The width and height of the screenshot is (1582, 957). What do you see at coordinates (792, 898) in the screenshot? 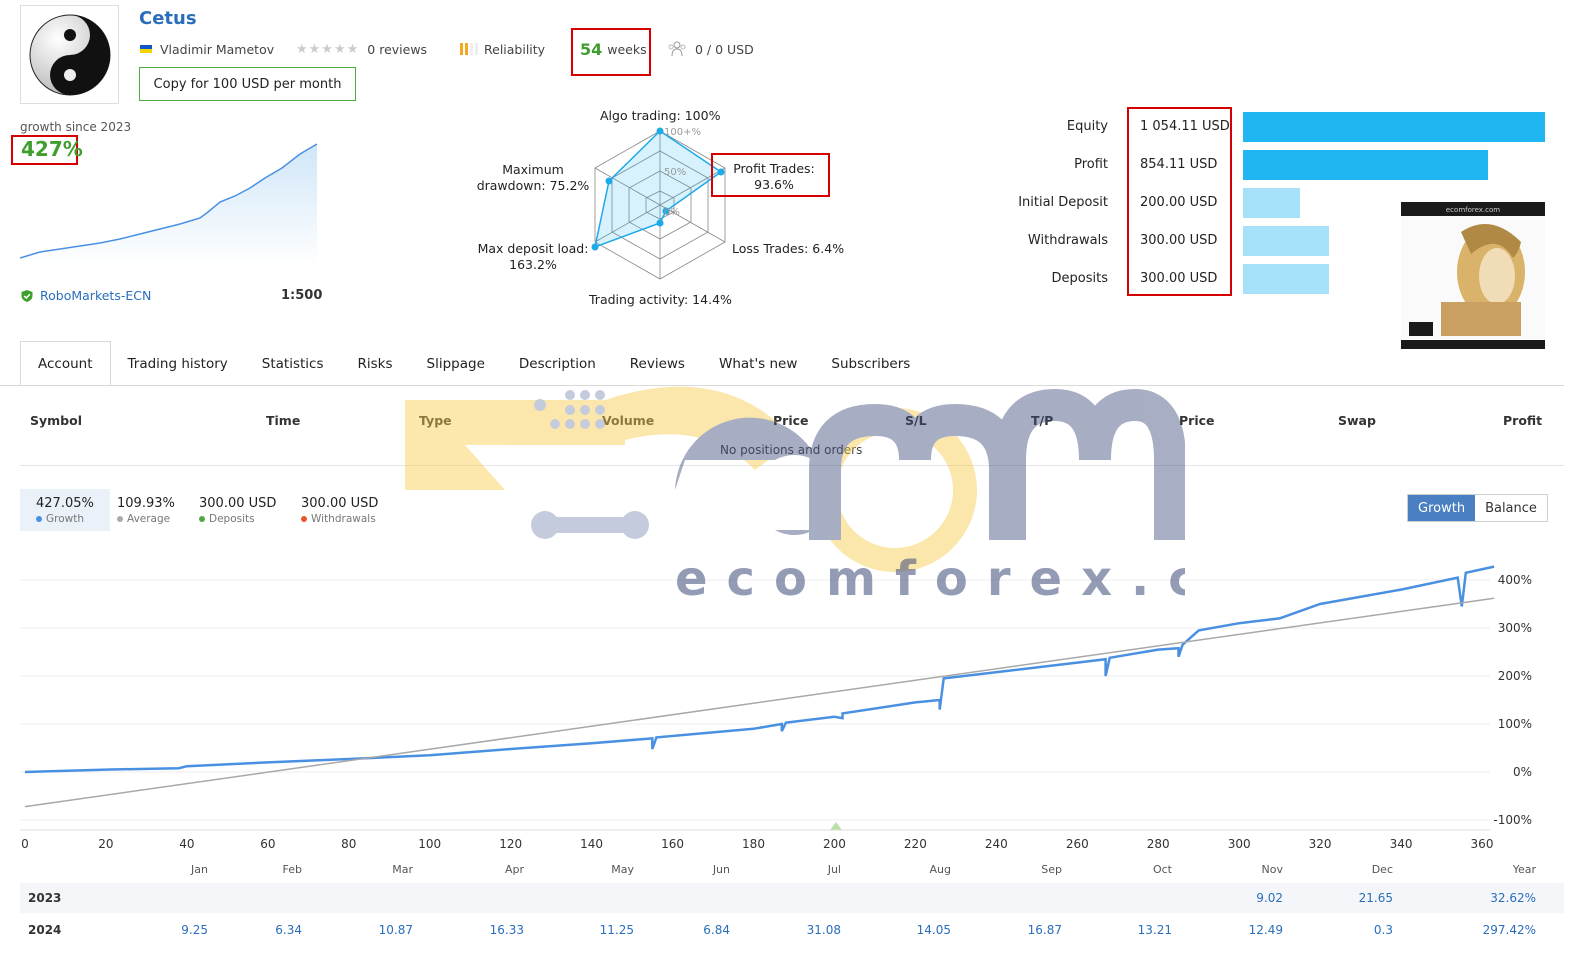
I see `year-row-2023: 2023 9.02 21.65 32.62%` at bounding box center [792, 898].